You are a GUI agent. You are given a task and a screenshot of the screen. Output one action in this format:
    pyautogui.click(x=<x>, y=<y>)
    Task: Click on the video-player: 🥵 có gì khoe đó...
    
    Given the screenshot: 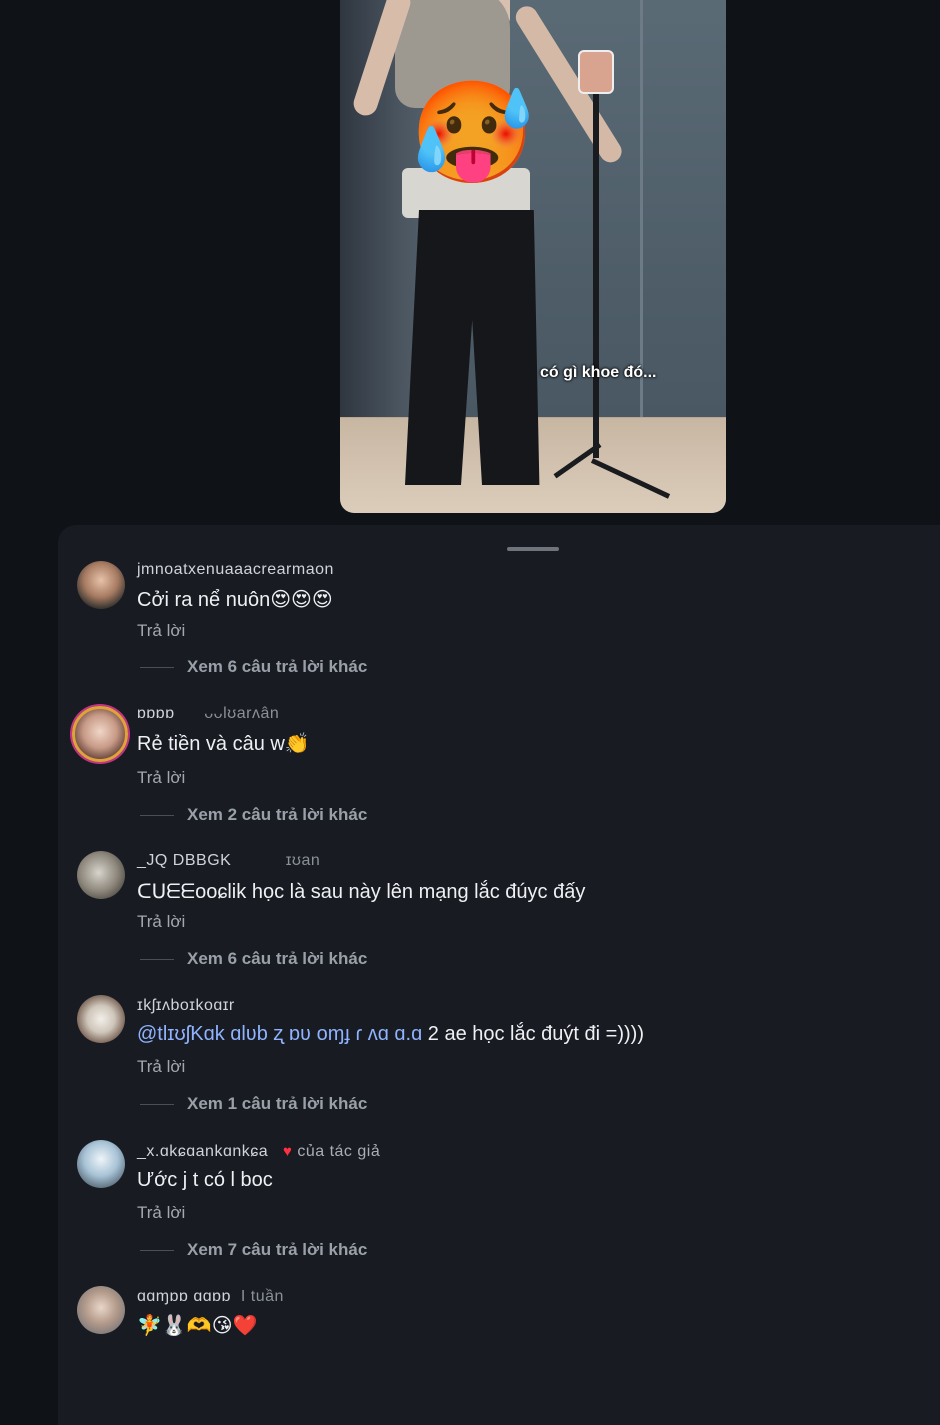 What is the action you would take?
    pyautogui.click(x=533, y=256)
    